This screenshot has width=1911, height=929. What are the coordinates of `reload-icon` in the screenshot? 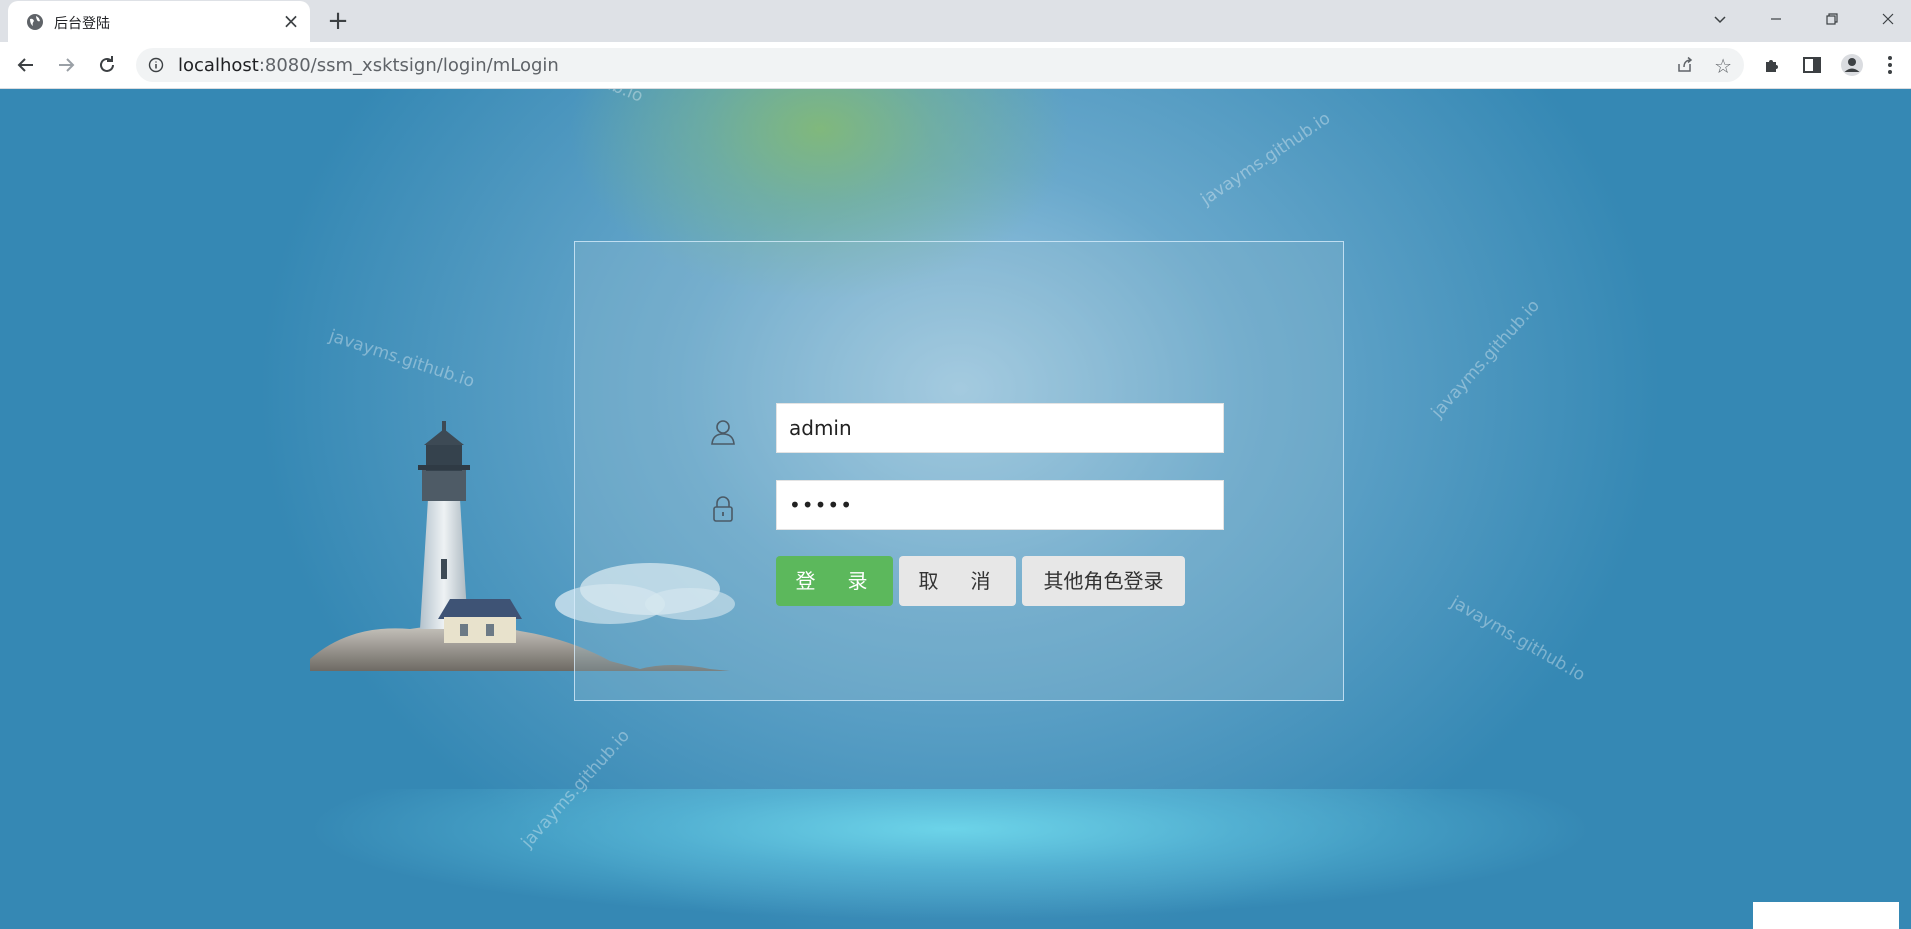 It's located at (107, 65).